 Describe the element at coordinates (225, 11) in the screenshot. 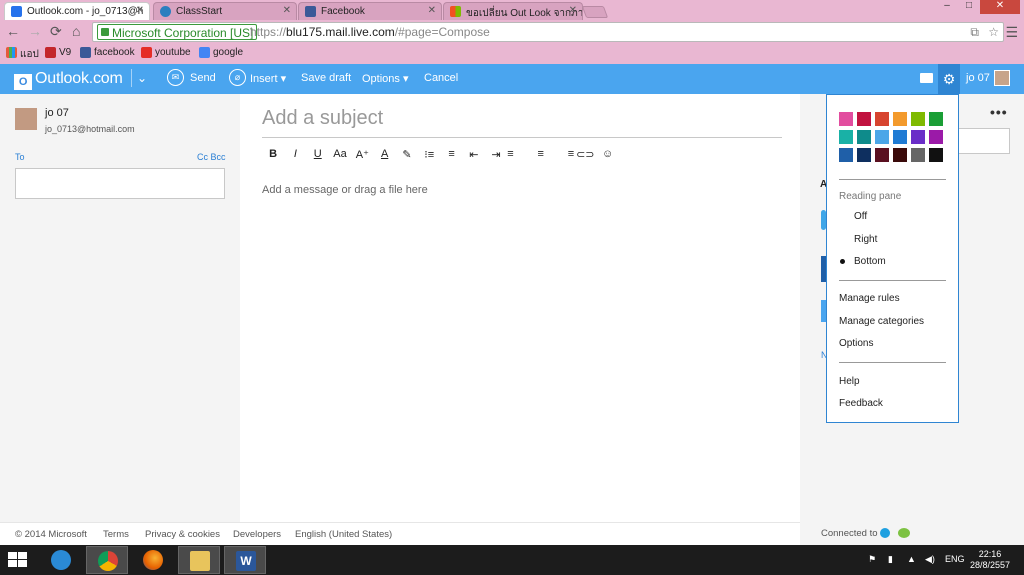

I see `tab-classstart: ClassStart ✕` at that location.